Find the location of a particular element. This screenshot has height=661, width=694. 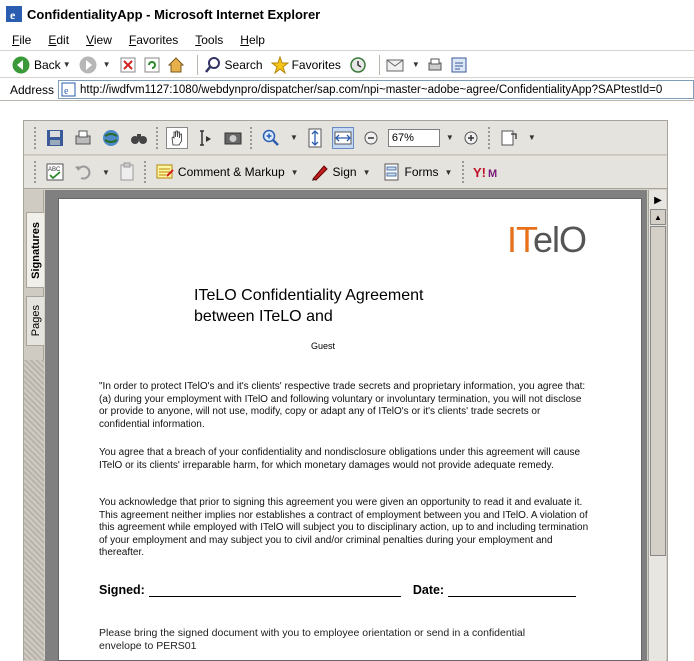

history-icon is located at coordinates (358, 65).